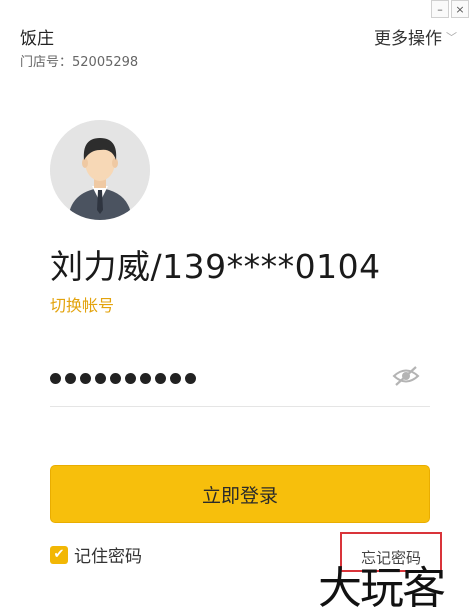  I want to click on user-display-name: 刘力威/139****0104, so click(215, 266).